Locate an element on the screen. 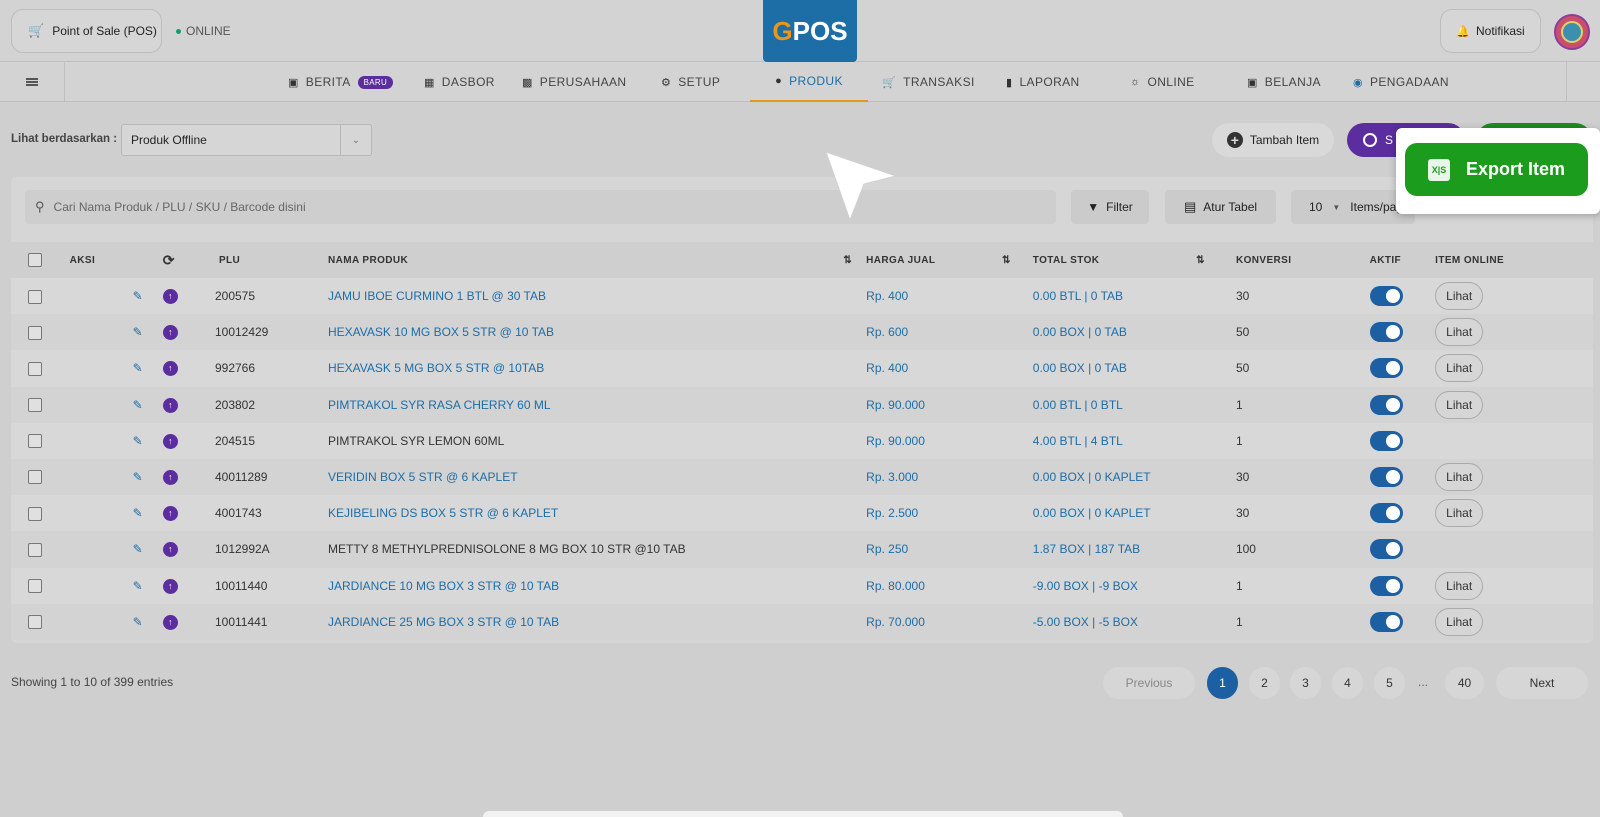  nav-item-online: ☼ ONLINE is located at coordinates (1162, 82).